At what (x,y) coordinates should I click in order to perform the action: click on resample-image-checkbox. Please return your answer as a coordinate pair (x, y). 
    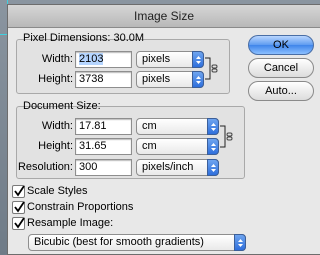
    Looking at the image, I should click on (18, 223).